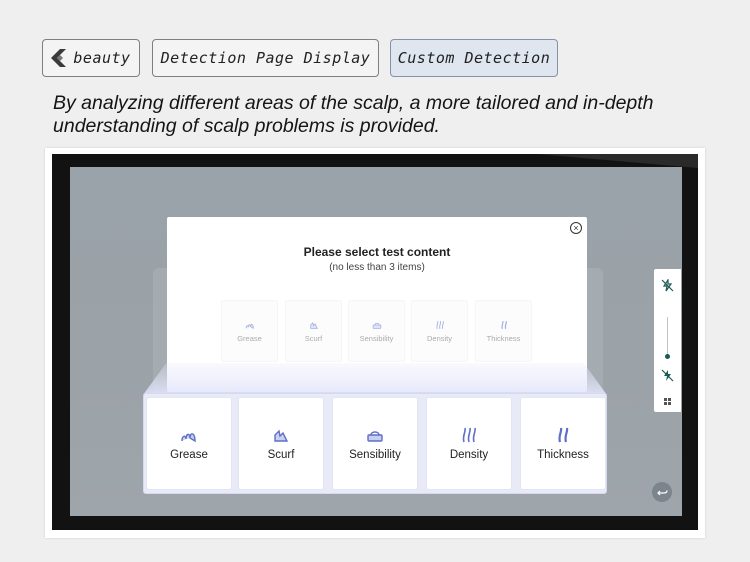  I want to click on item-card-label: Sensibility, so click(375, 454).